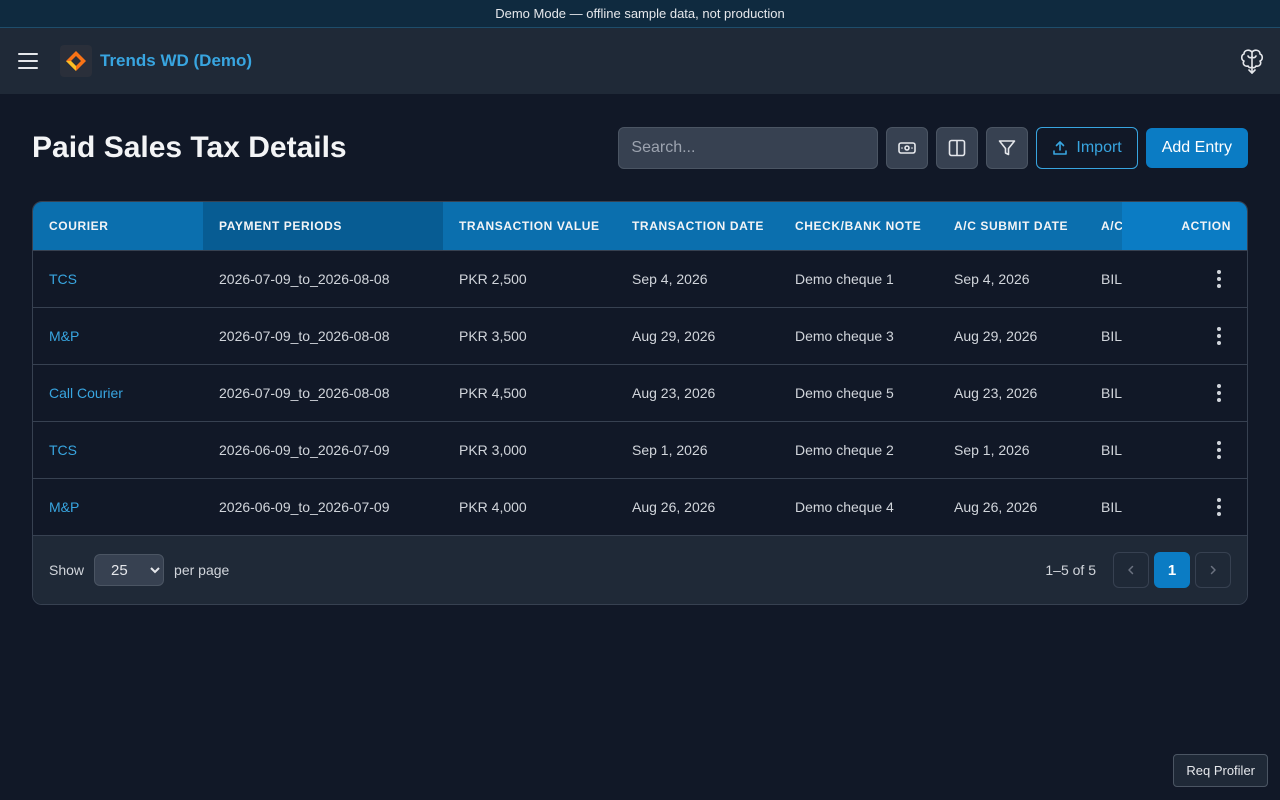 This screenshot has height=800, width=1280. I want to click on req-profiler-button: Req Profiler, so click(1220, 770).